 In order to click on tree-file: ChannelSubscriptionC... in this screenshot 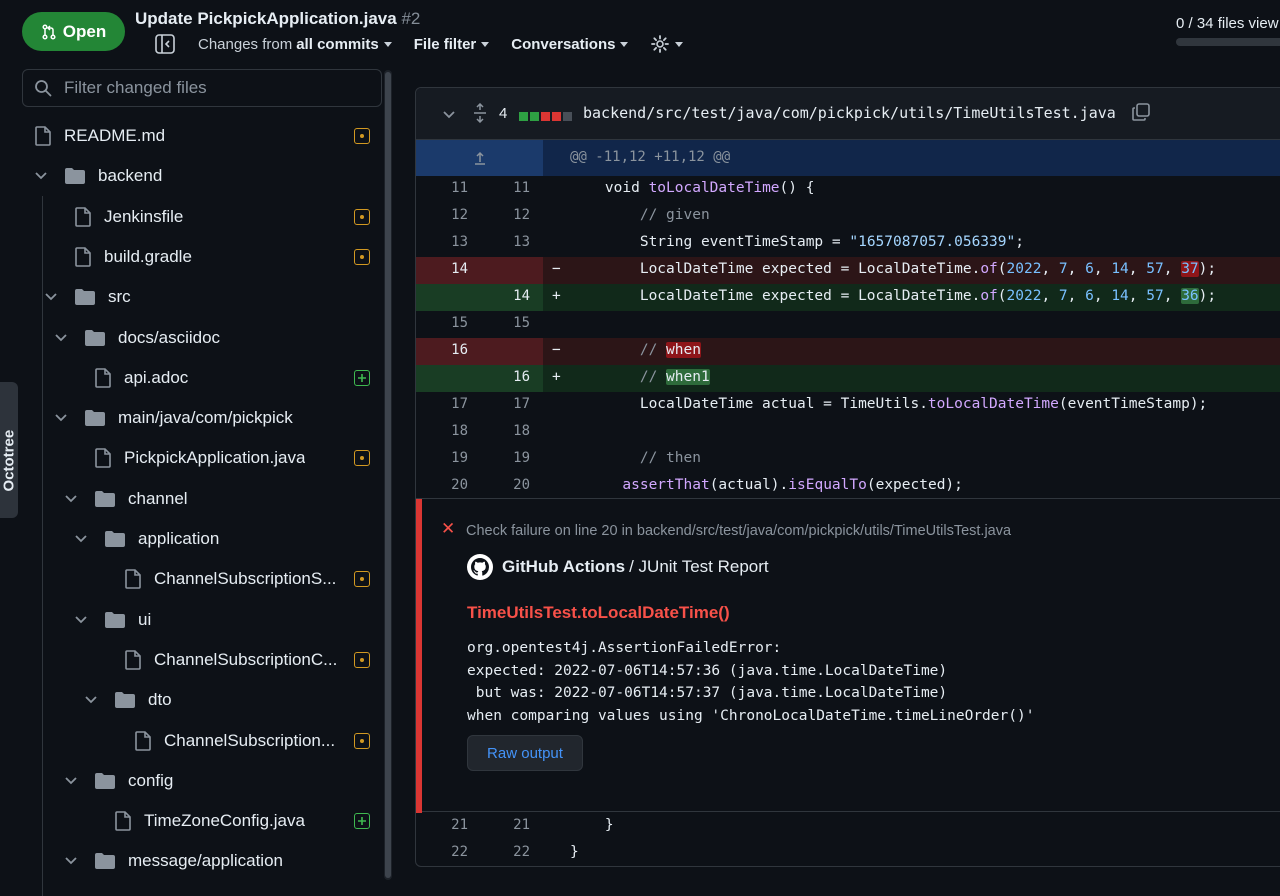, I will do `click(230, 660)`.